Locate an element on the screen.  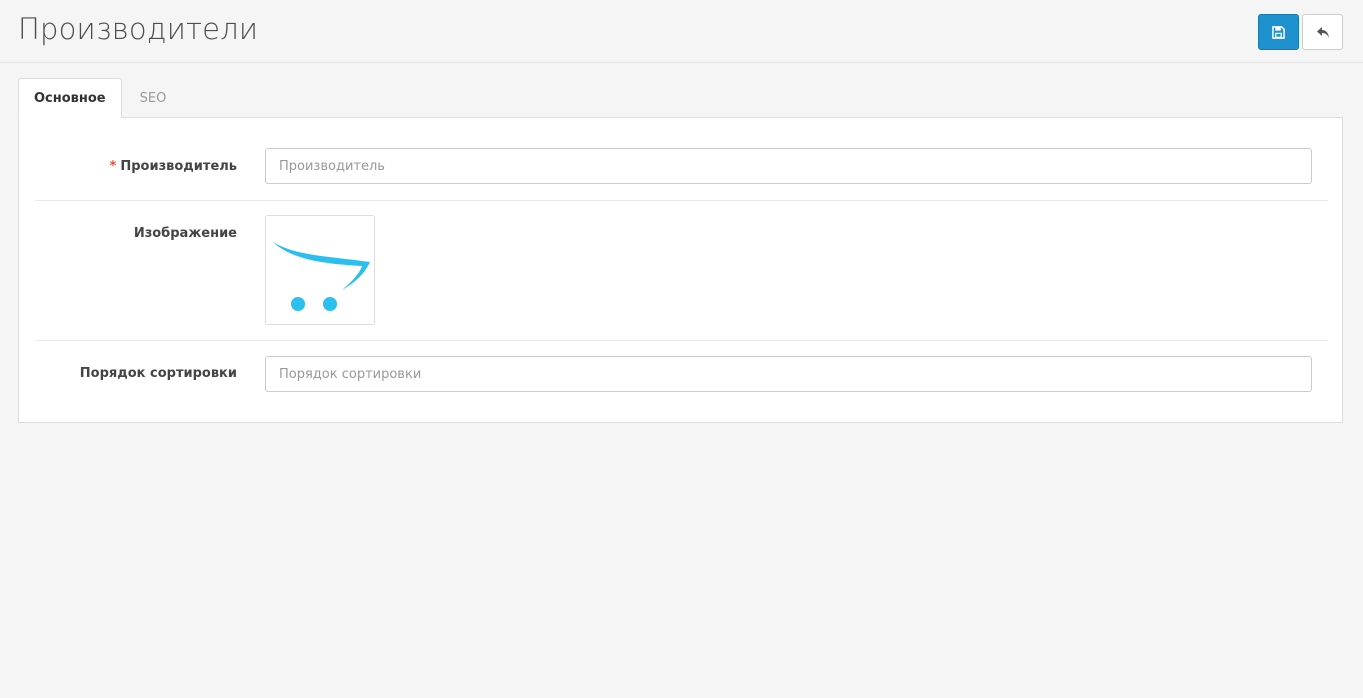
required-mark: * is located at coordinates (113, 166).